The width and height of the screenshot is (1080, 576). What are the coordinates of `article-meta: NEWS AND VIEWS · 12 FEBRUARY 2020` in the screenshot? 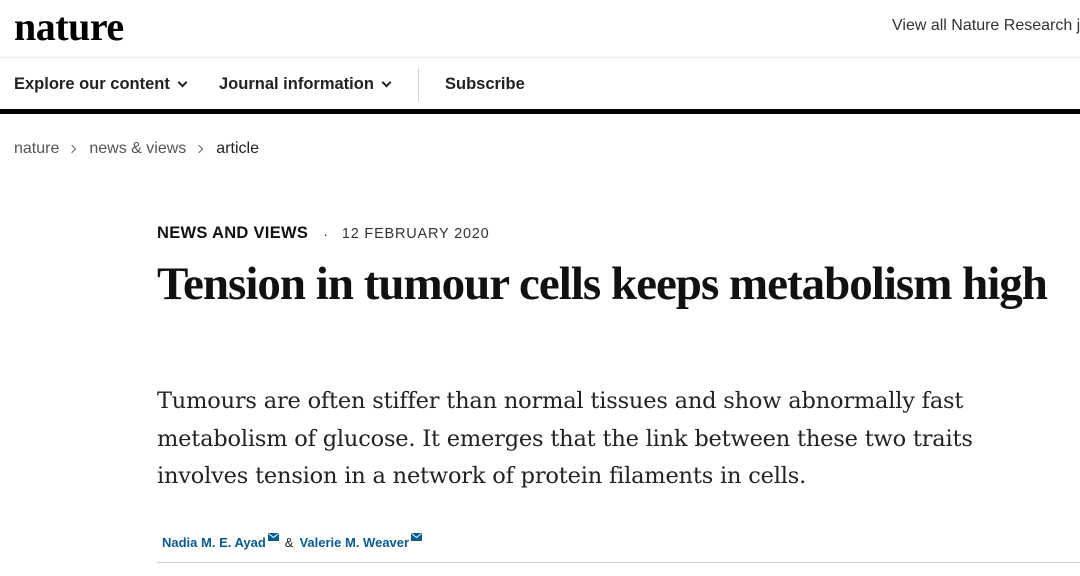 It's located at (323, 233).